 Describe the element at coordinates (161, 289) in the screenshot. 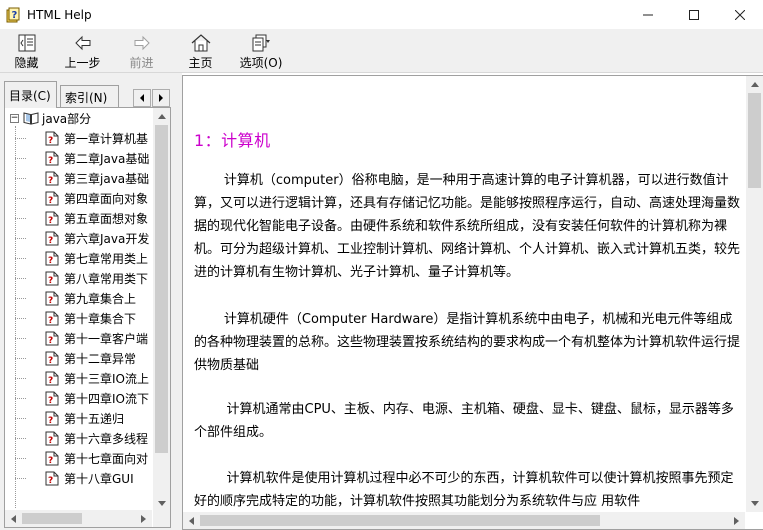

I see `tree-vertical-thumb` at that location.